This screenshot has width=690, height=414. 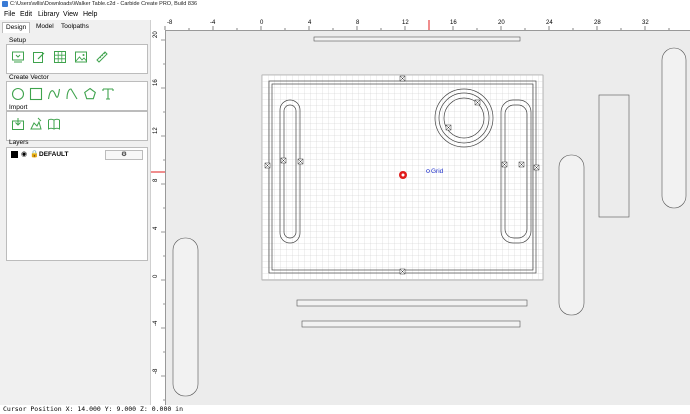 I want to click on tab-design: Design, so click(x=16, y=27).